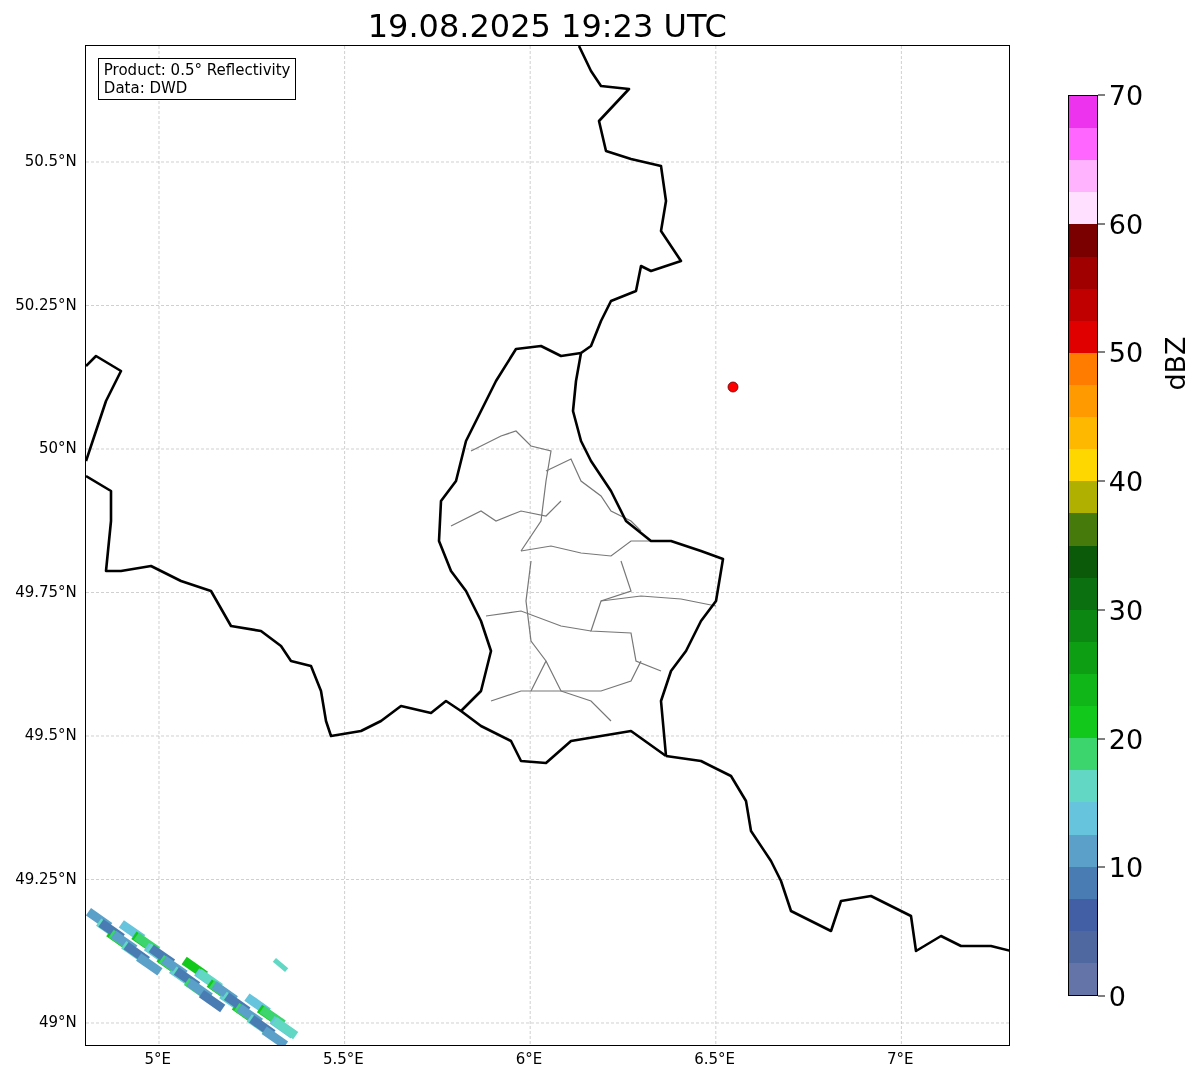 This screenshot has width=1202, height=1081. What do you see at coordinates (529, 1059) in the screenshot?
I see `longitude-label: 6°E` at bounding box center [529, 1059].